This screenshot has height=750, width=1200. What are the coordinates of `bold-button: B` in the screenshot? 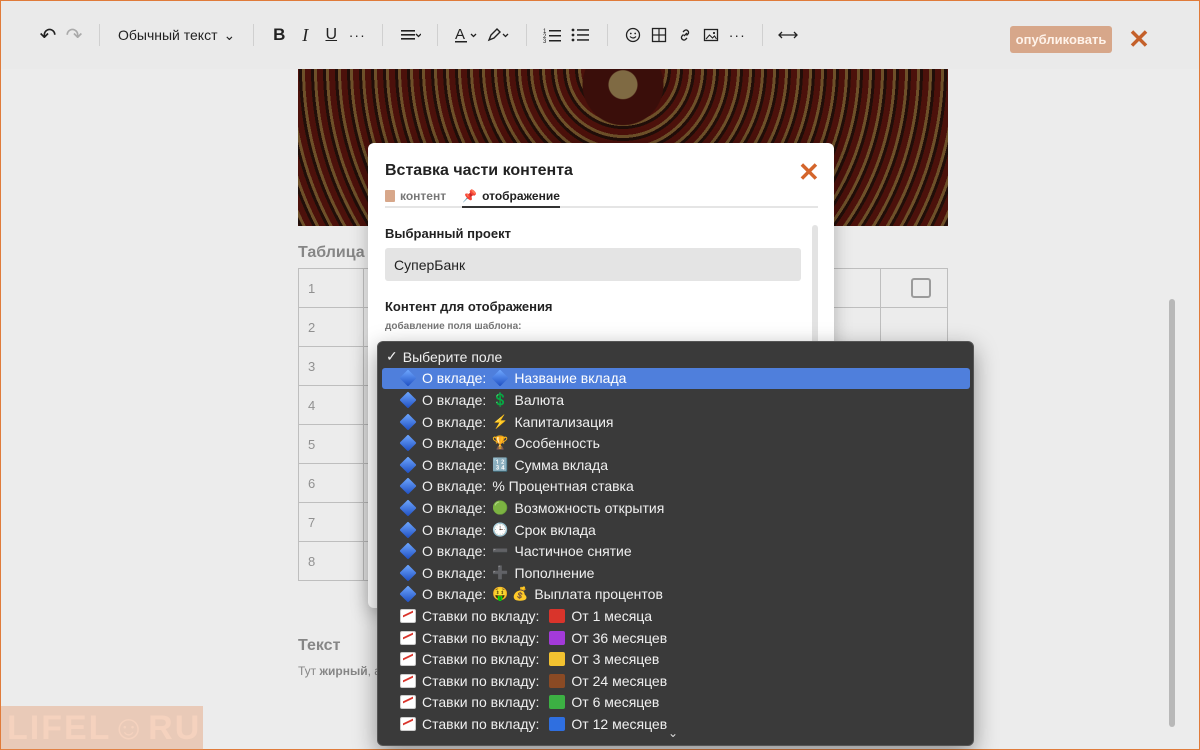 It's located at (279, 35).